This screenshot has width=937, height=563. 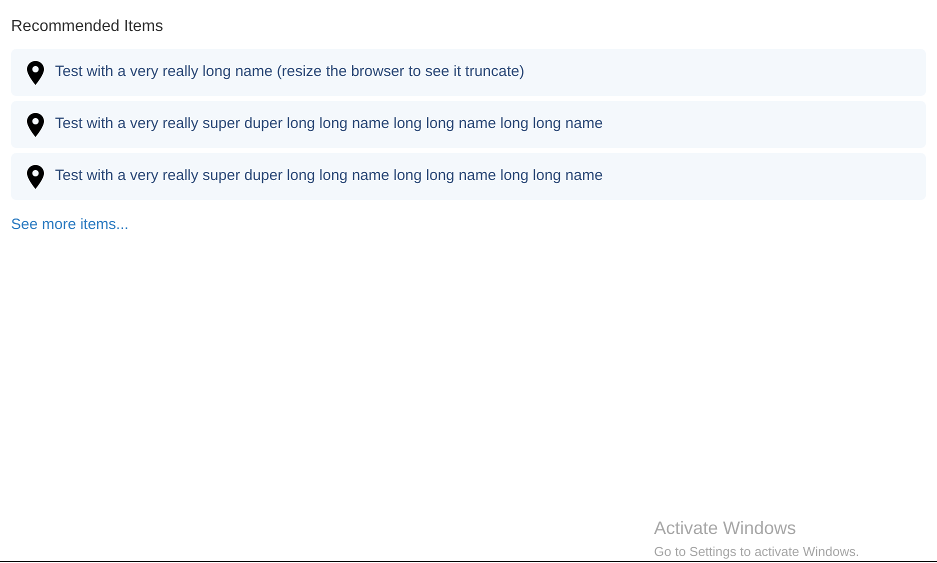 What do you see at coordinates (757, 552) in the screenshot?
I see `activation-message: Go to Settings to activate Windows.` at bounding box center [757, 552].